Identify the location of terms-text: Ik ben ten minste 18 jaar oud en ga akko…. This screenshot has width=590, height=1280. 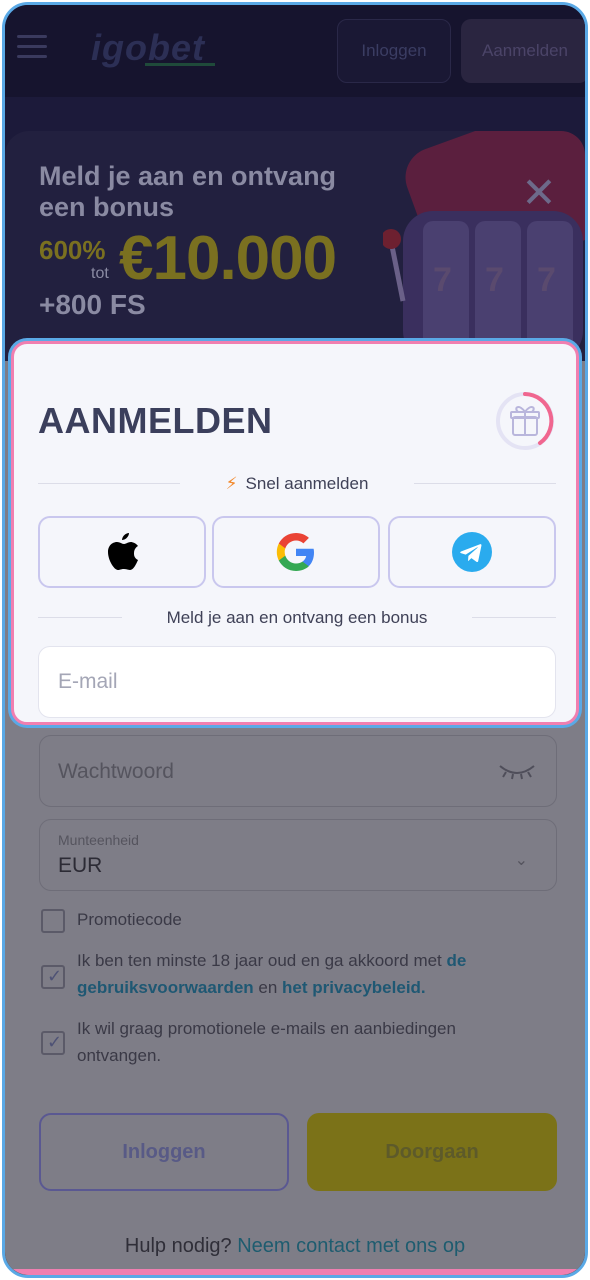
(262, 960).